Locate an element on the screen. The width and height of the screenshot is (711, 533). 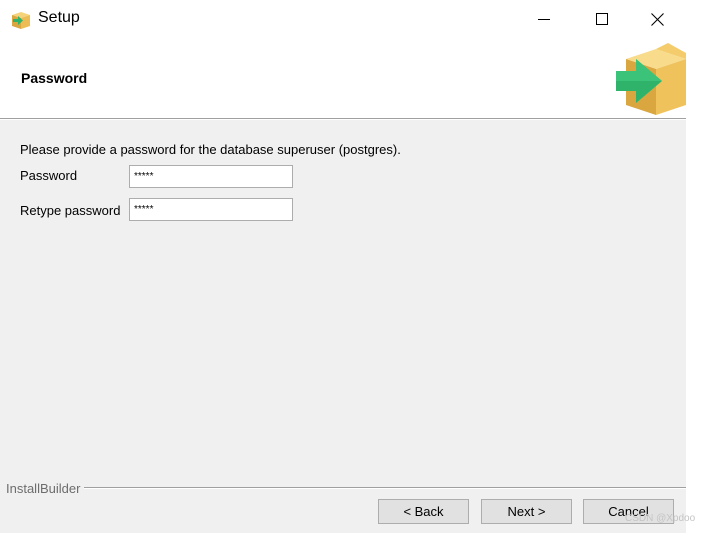
footer-separator is located at coordinates (385, 488).